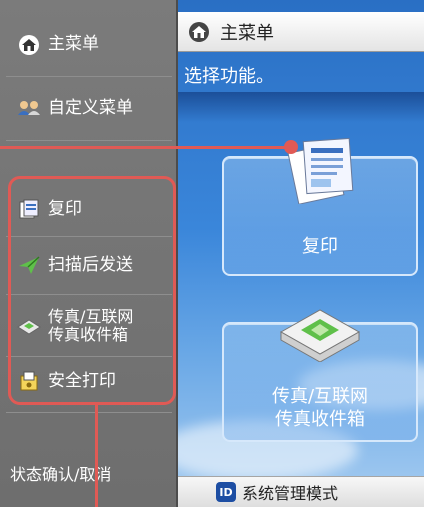 Image resolution: width=424 pixels, height=507 pixels. What do you see at coordinates (229, 76) in the screenshot?
I see `instruction-text: 选择功能。` at bounding box center [229, 76].